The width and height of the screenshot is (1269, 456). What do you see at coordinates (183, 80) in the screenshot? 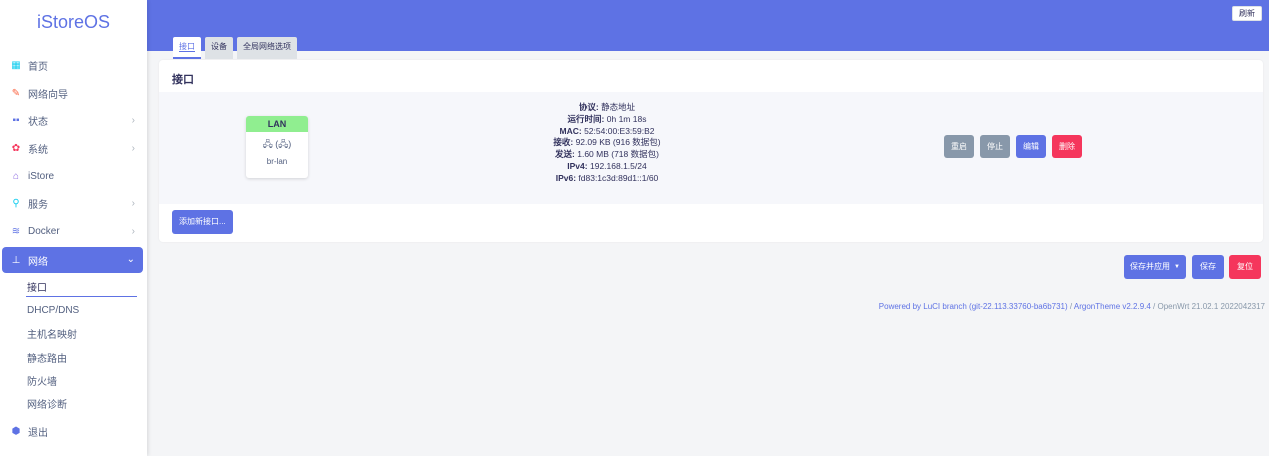
I see `card-title: 接口` at bounding box center [183, 80].